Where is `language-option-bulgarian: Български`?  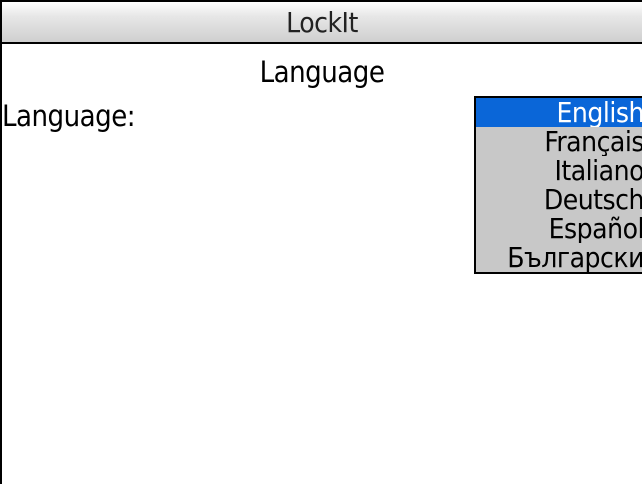 language-option-bulgarian: Български is located at coordinates (559, 257).